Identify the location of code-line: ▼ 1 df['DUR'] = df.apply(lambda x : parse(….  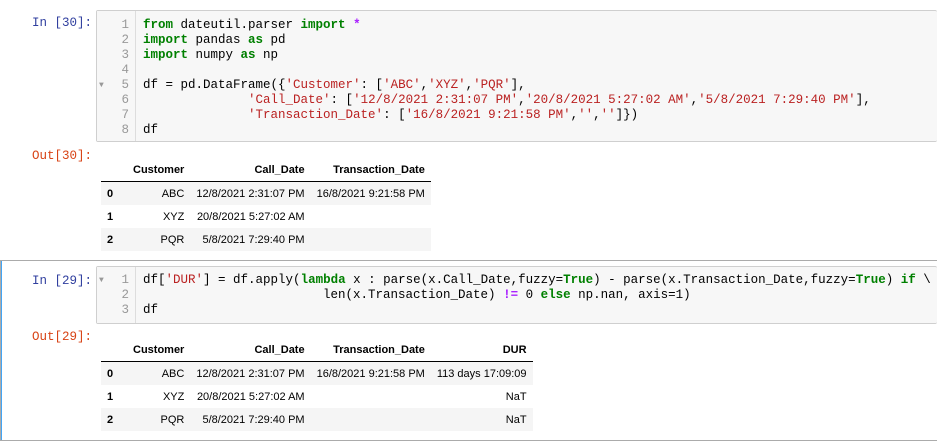
(517, 280).